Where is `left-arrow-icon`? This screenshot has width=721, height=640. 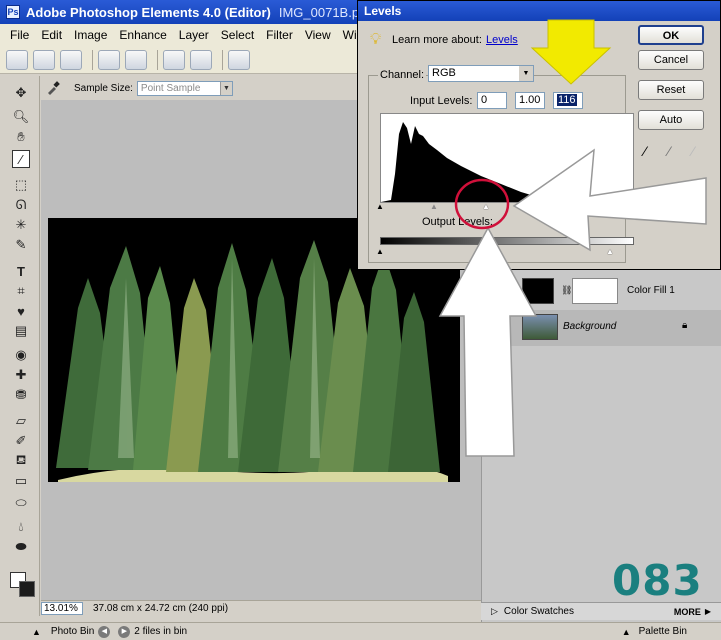
left-arrow-icon is located at coordinates (609, 200).